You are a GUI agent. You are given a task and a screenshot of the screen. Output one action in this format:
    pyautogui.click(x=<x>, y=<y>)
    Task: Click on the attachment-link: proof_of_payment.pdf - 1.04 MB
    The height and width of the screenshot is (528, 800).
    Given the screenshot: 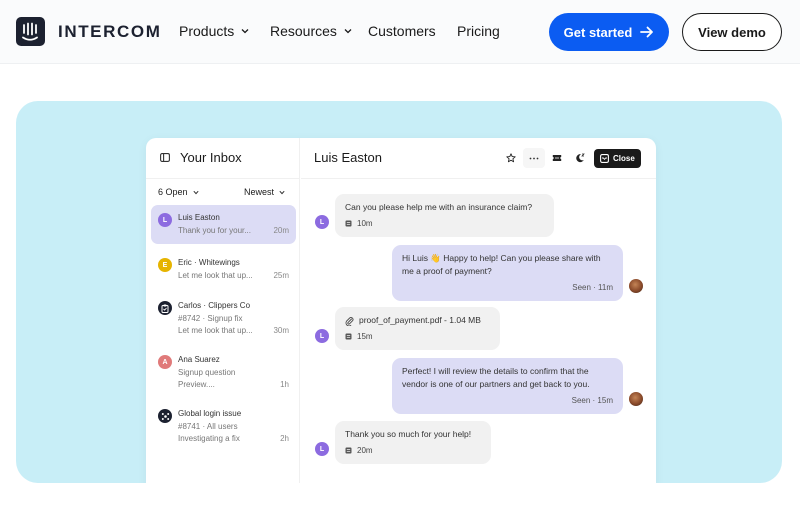 What is the action you would take?
    pyautogui.click(x=417, y=320)
    